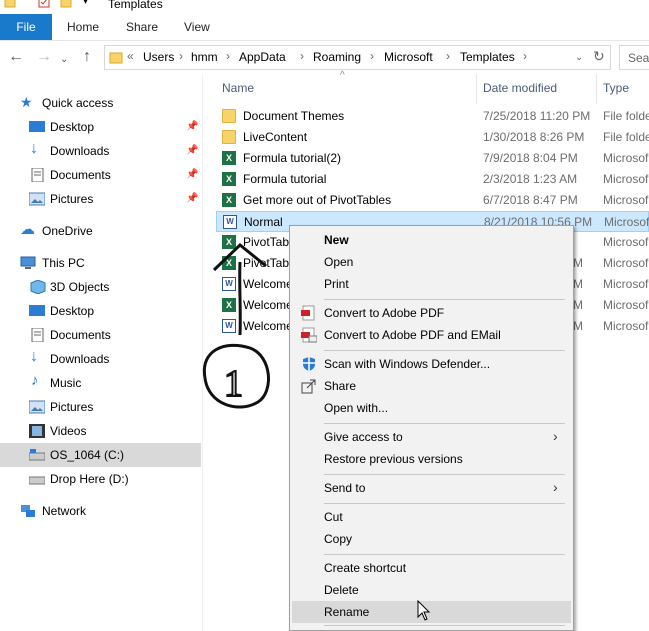 This screenshot has height=631, width=649. What do you see at coordinates (487, 57) in the screenshot?
I see `breadcrumb-templates: Templates` at bounding box center [487, 57].